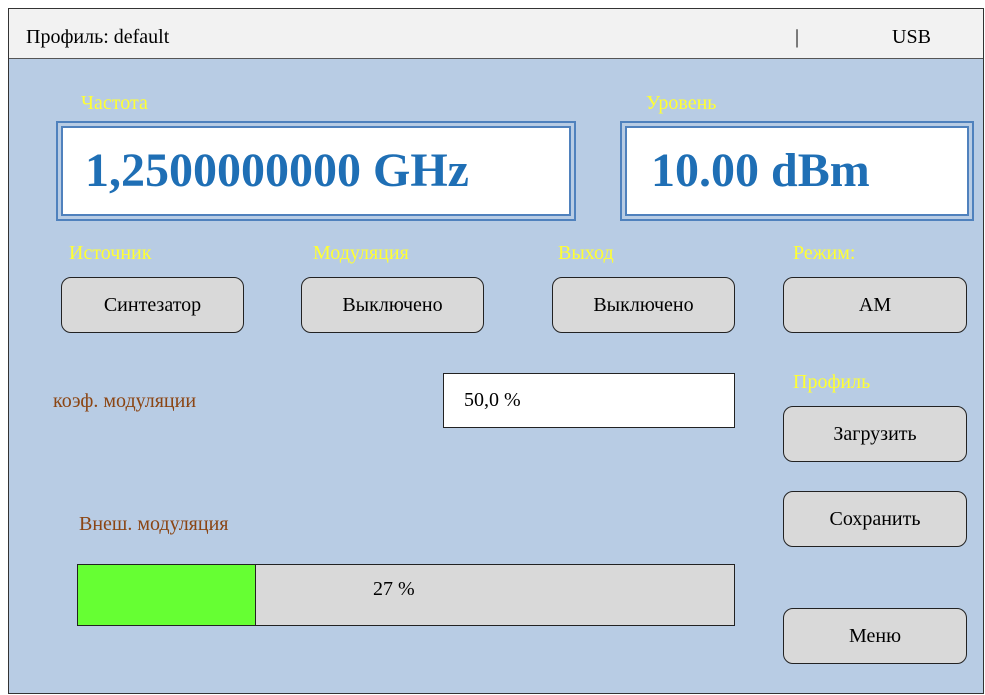  What do you see at coordinates (875, 305) in the screenshot?
I see `mode-button: AM` at bounding box center [875, 305].